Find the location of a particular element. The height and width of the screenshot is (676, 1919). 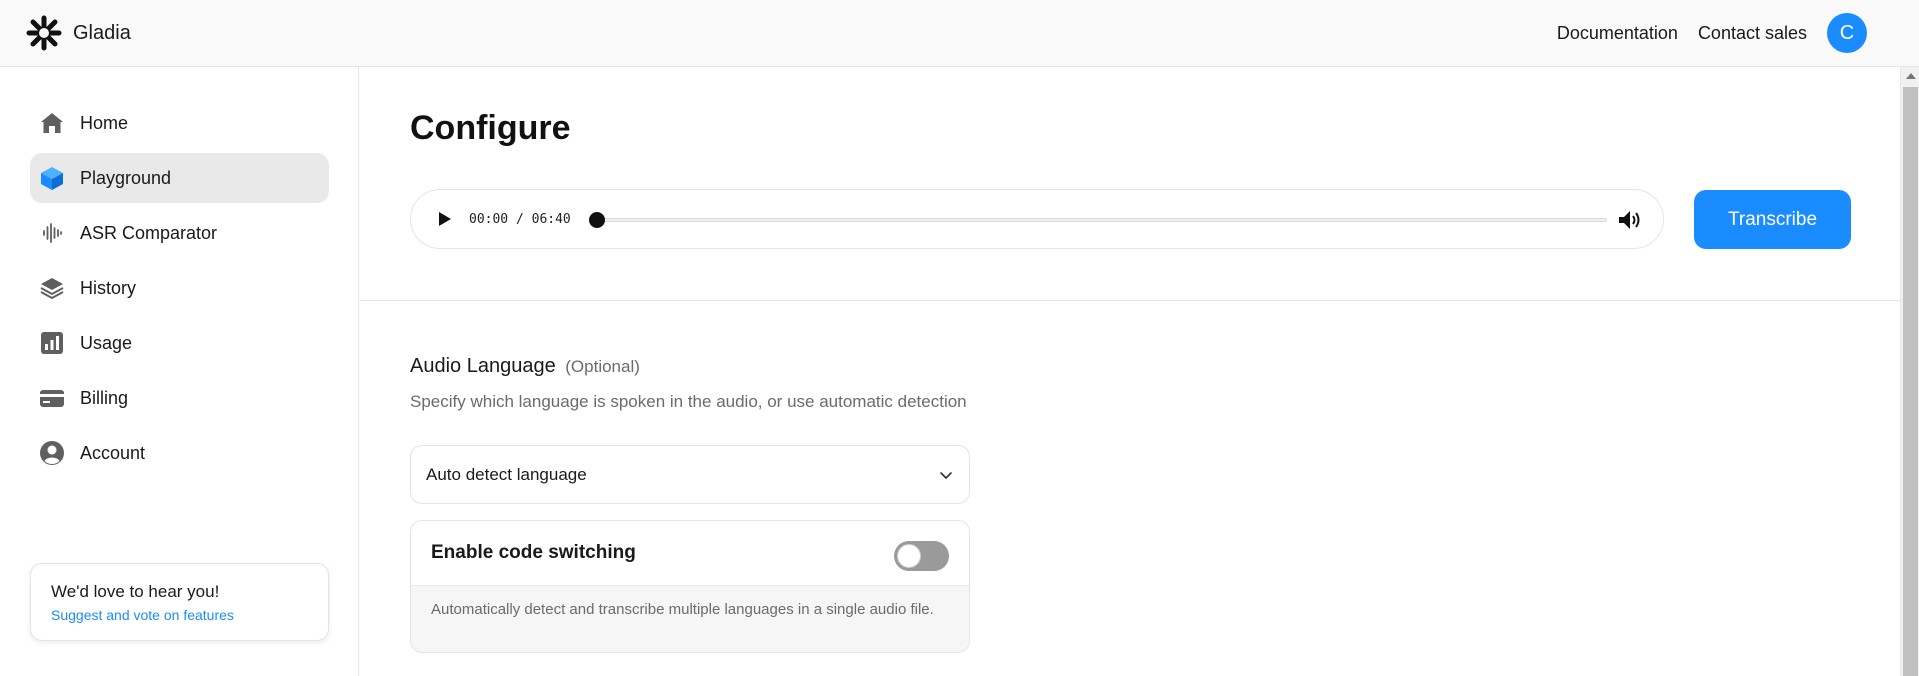

audio-player: 00:00 / 06:40 is located at coordinates (1037, 219).